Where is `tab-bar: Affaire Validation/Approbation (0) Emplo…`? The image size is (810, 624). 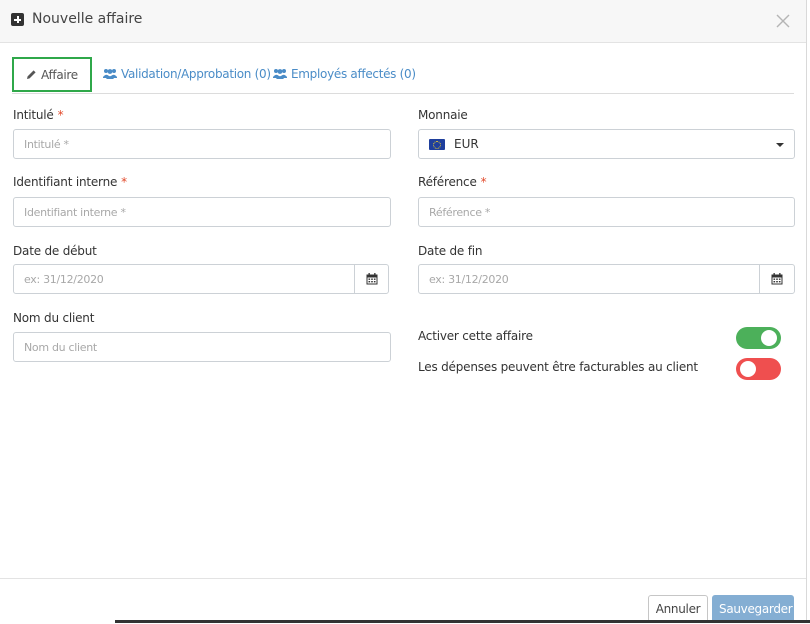 tab-bar: Affaire Validation/Approbation (0) Emplo… is located at coordinates (403, 75).